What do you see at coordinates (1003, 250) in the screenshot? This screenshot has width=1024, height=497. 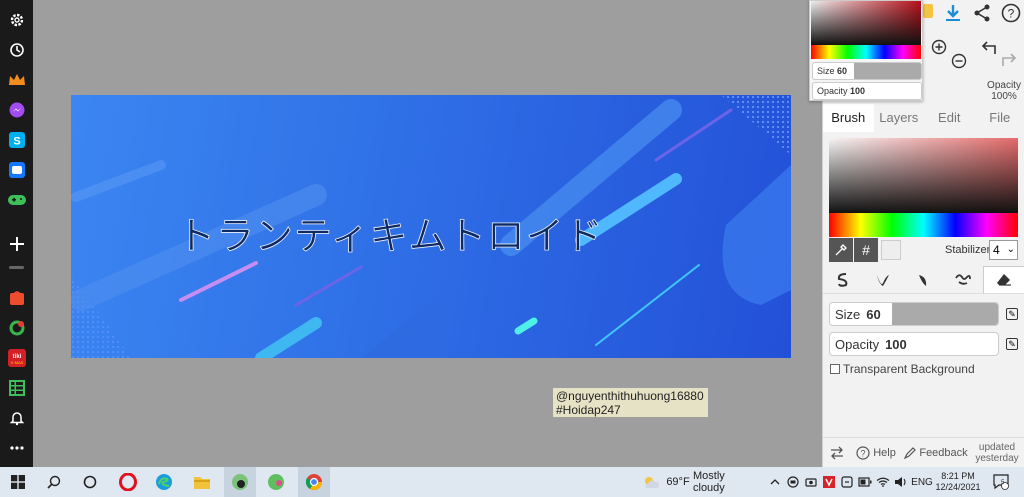 I see `stabilizer-select: 4 ⌄` at bounding box center [1003, 250].